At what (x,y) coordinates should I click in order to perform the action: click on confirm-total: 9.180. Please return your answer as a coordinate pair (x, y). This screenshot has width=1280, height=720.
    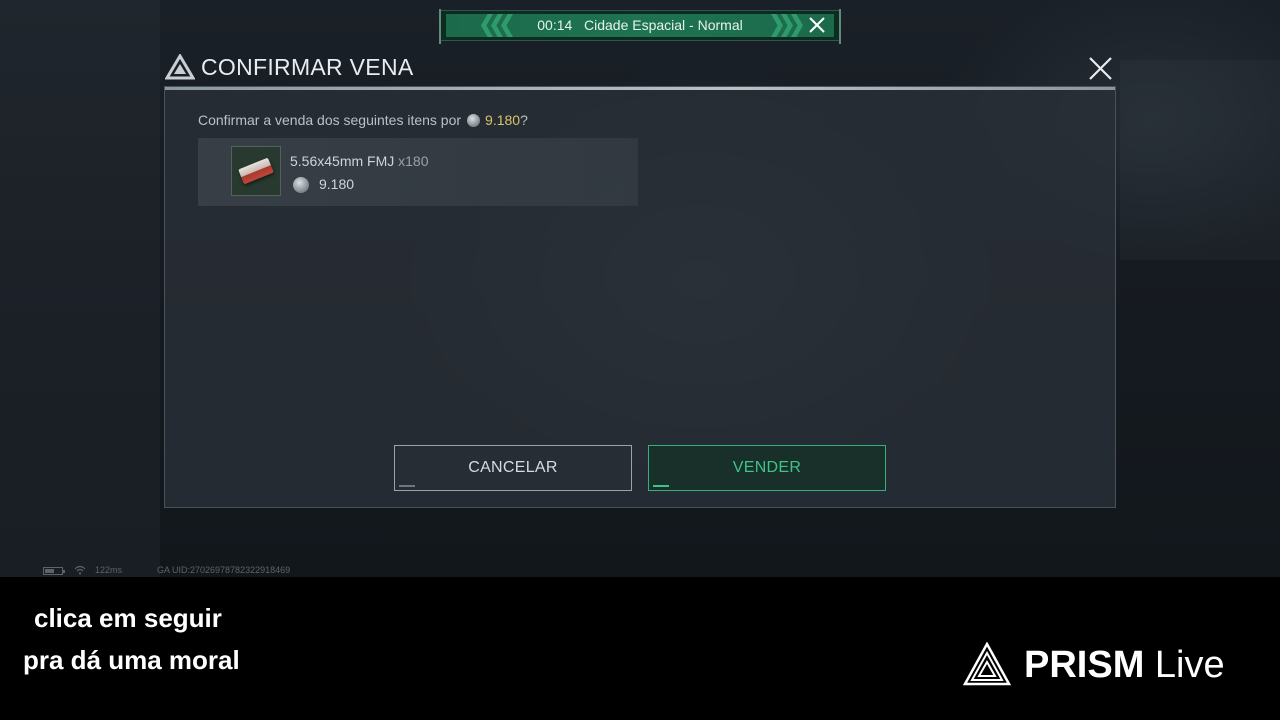
    Looking at the image, I should click on (503, 120).